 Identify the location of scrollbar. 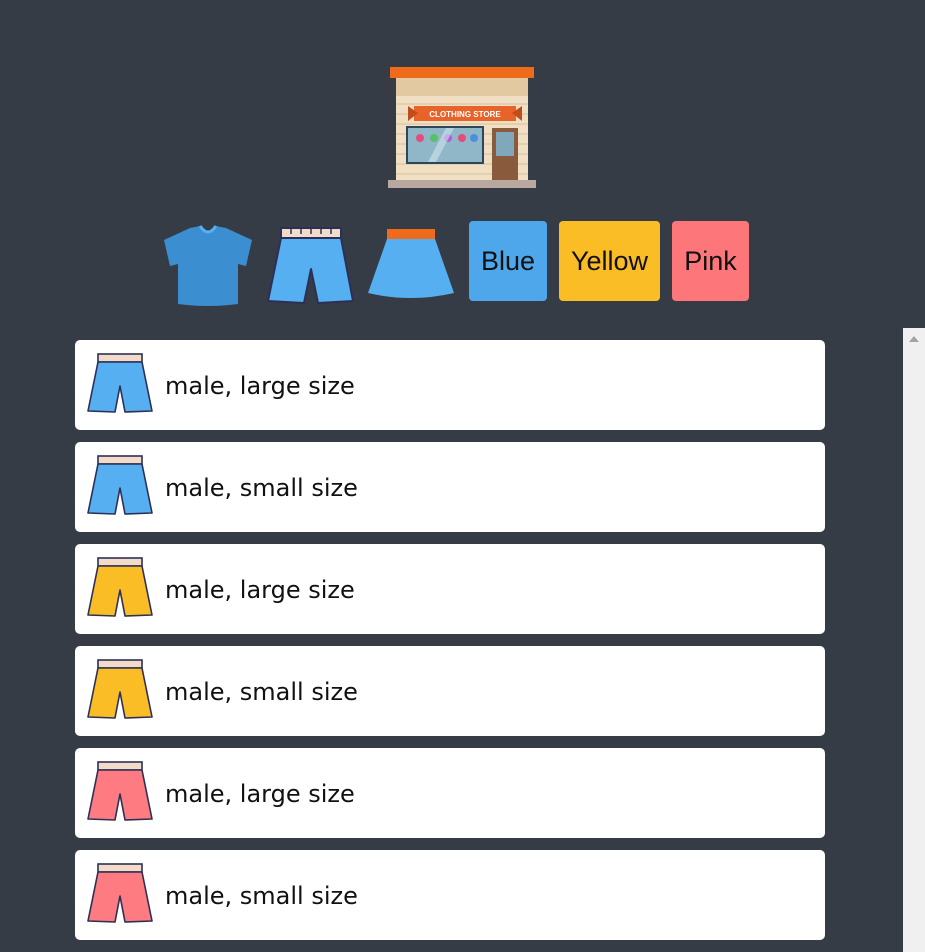
(914, 640).